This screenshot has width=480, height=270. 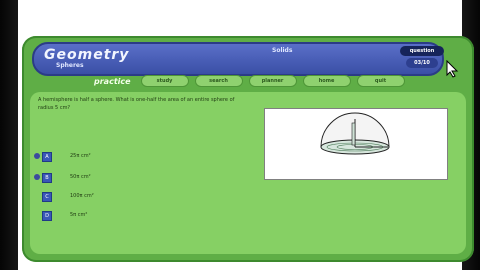 What do you see at coordinates (47, 178) in the screenshot?
I see `answer-key: B` at bounding box center [47, 178].